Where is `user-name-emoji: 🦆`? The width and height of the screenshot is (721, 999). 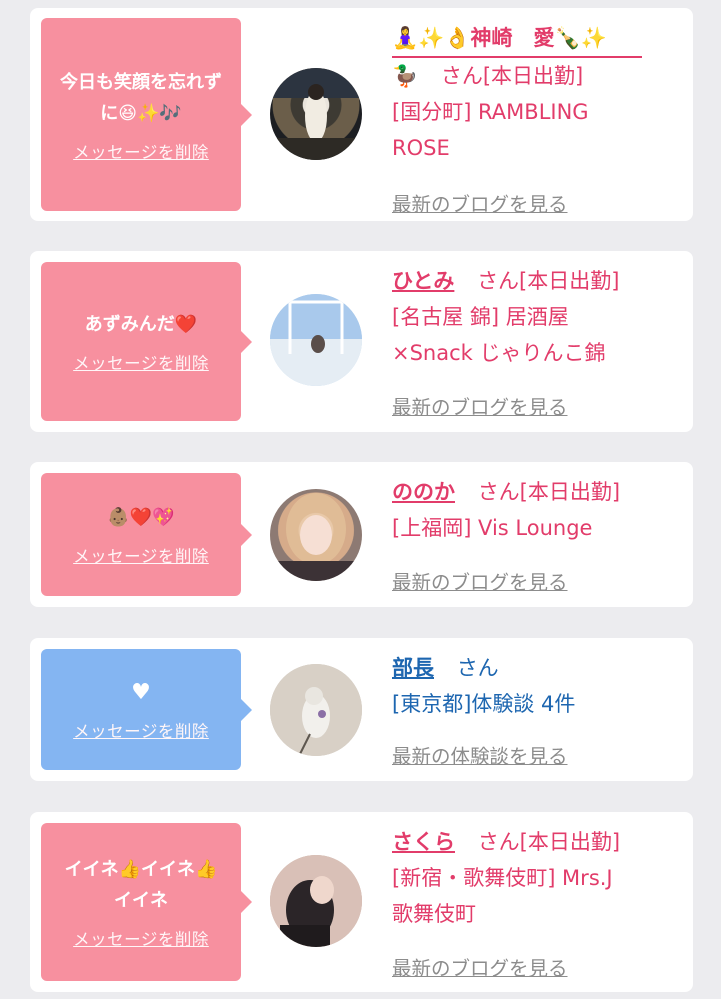
user-name-emoji: 🦆 is located at coordinates (405, 76).